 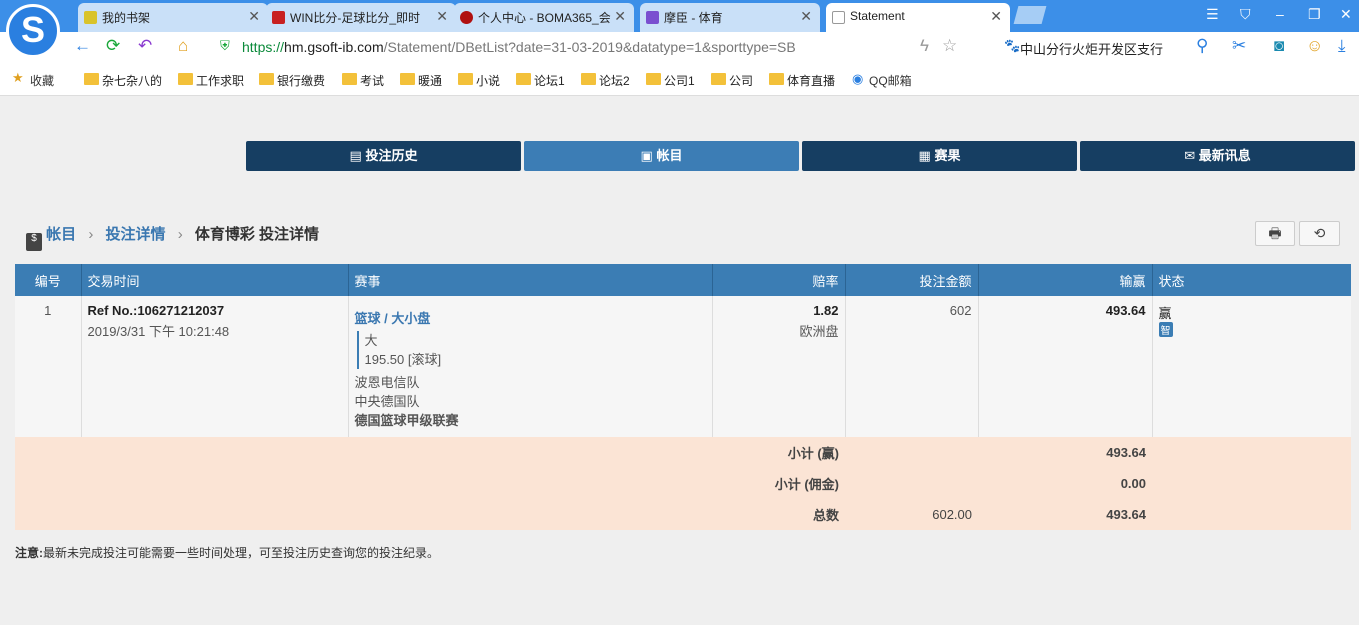 What do you see at coordinates (391, 155) in the screenshot?
I see `nav-label: 投注历史` at bounding box center [391, 155].